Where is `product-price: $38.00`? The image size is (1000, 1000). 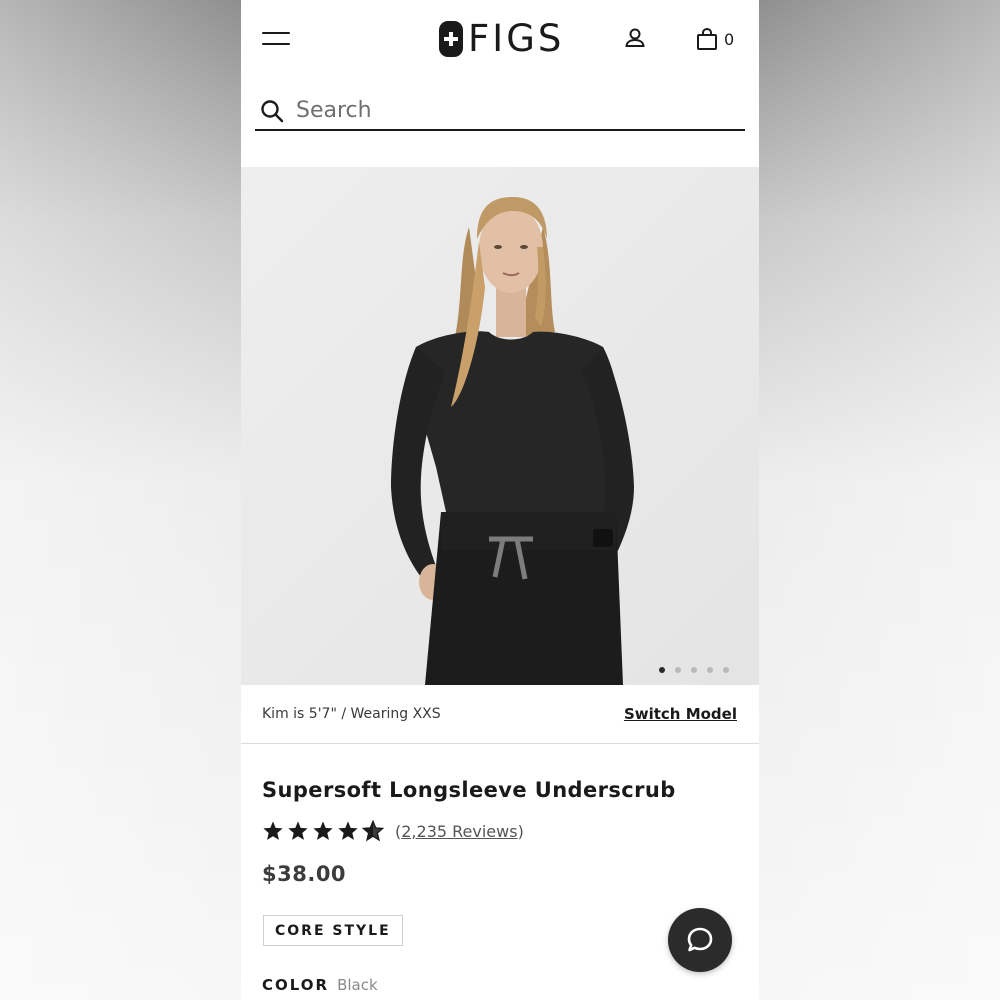
product-price: $38.00 is located at coordinates (304, 874).